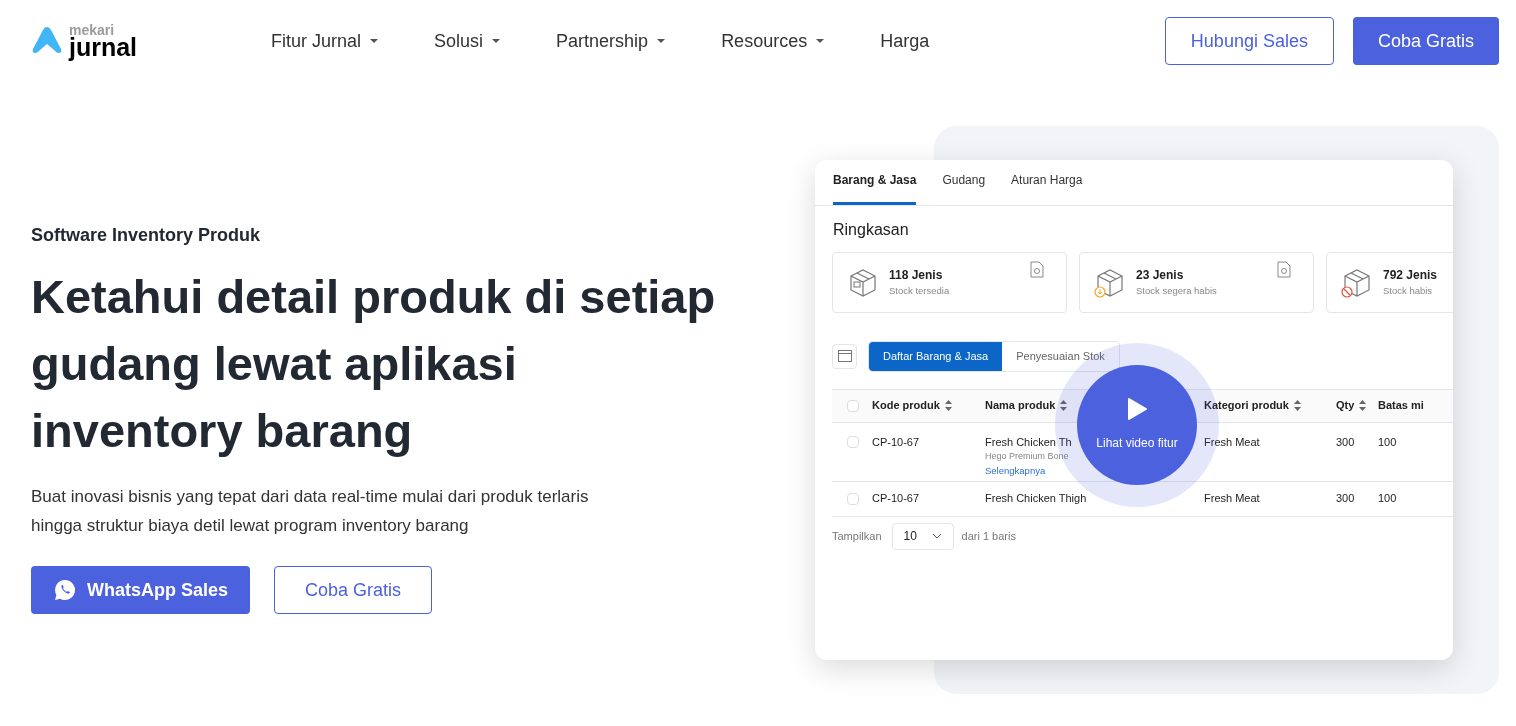 The height and width of the screenshot is (726, 1516). Describe the element at coordinates (103, 47) in the screenshot. I see `product-name: jurnal` at that location.